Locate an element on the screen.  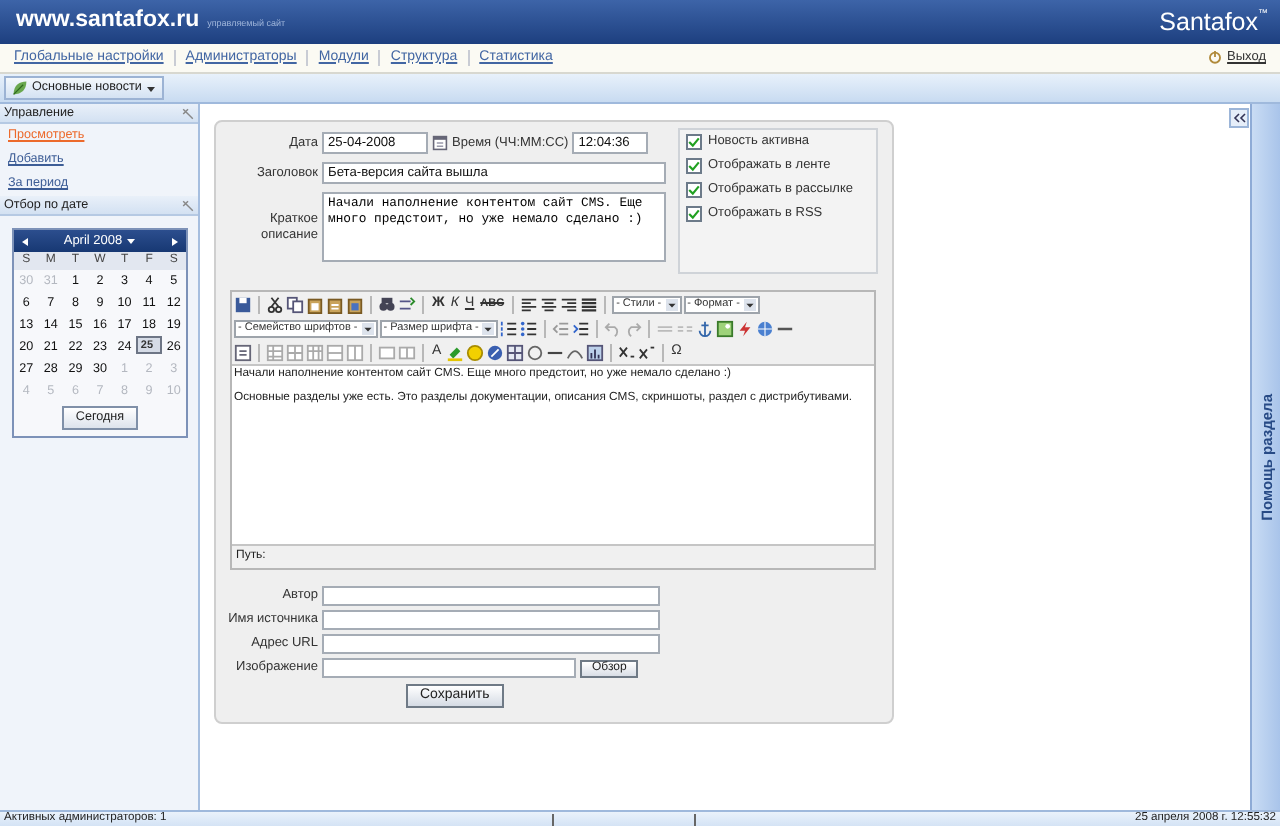
pages-icon is located at coordinates (295, 304).